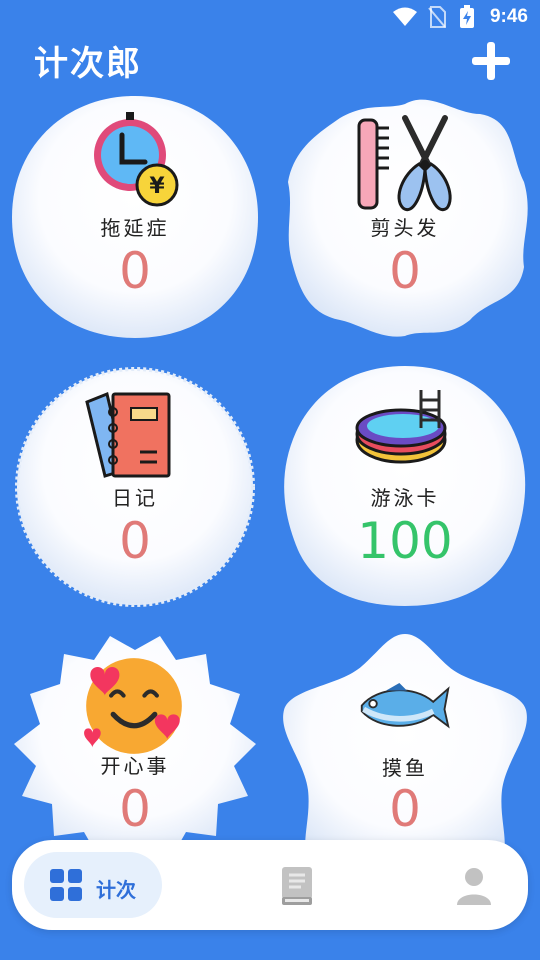 The image size is (540, 960). What do you see at coordinates (405, 706) in the screenshot?
I see `fish-icon` at bounding box center [405, 706].